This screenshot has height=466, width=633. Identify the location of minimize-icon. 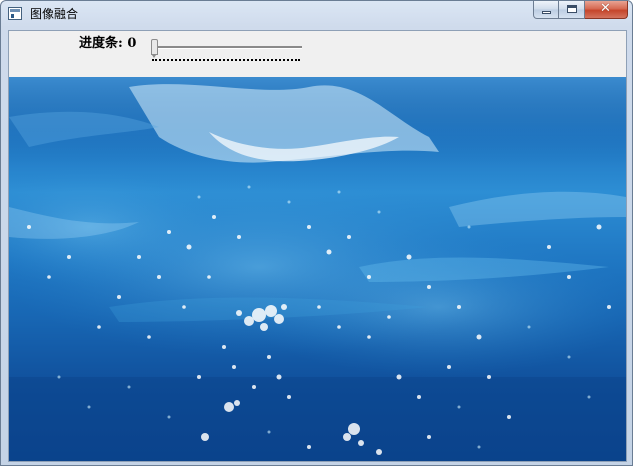
(546, 12).